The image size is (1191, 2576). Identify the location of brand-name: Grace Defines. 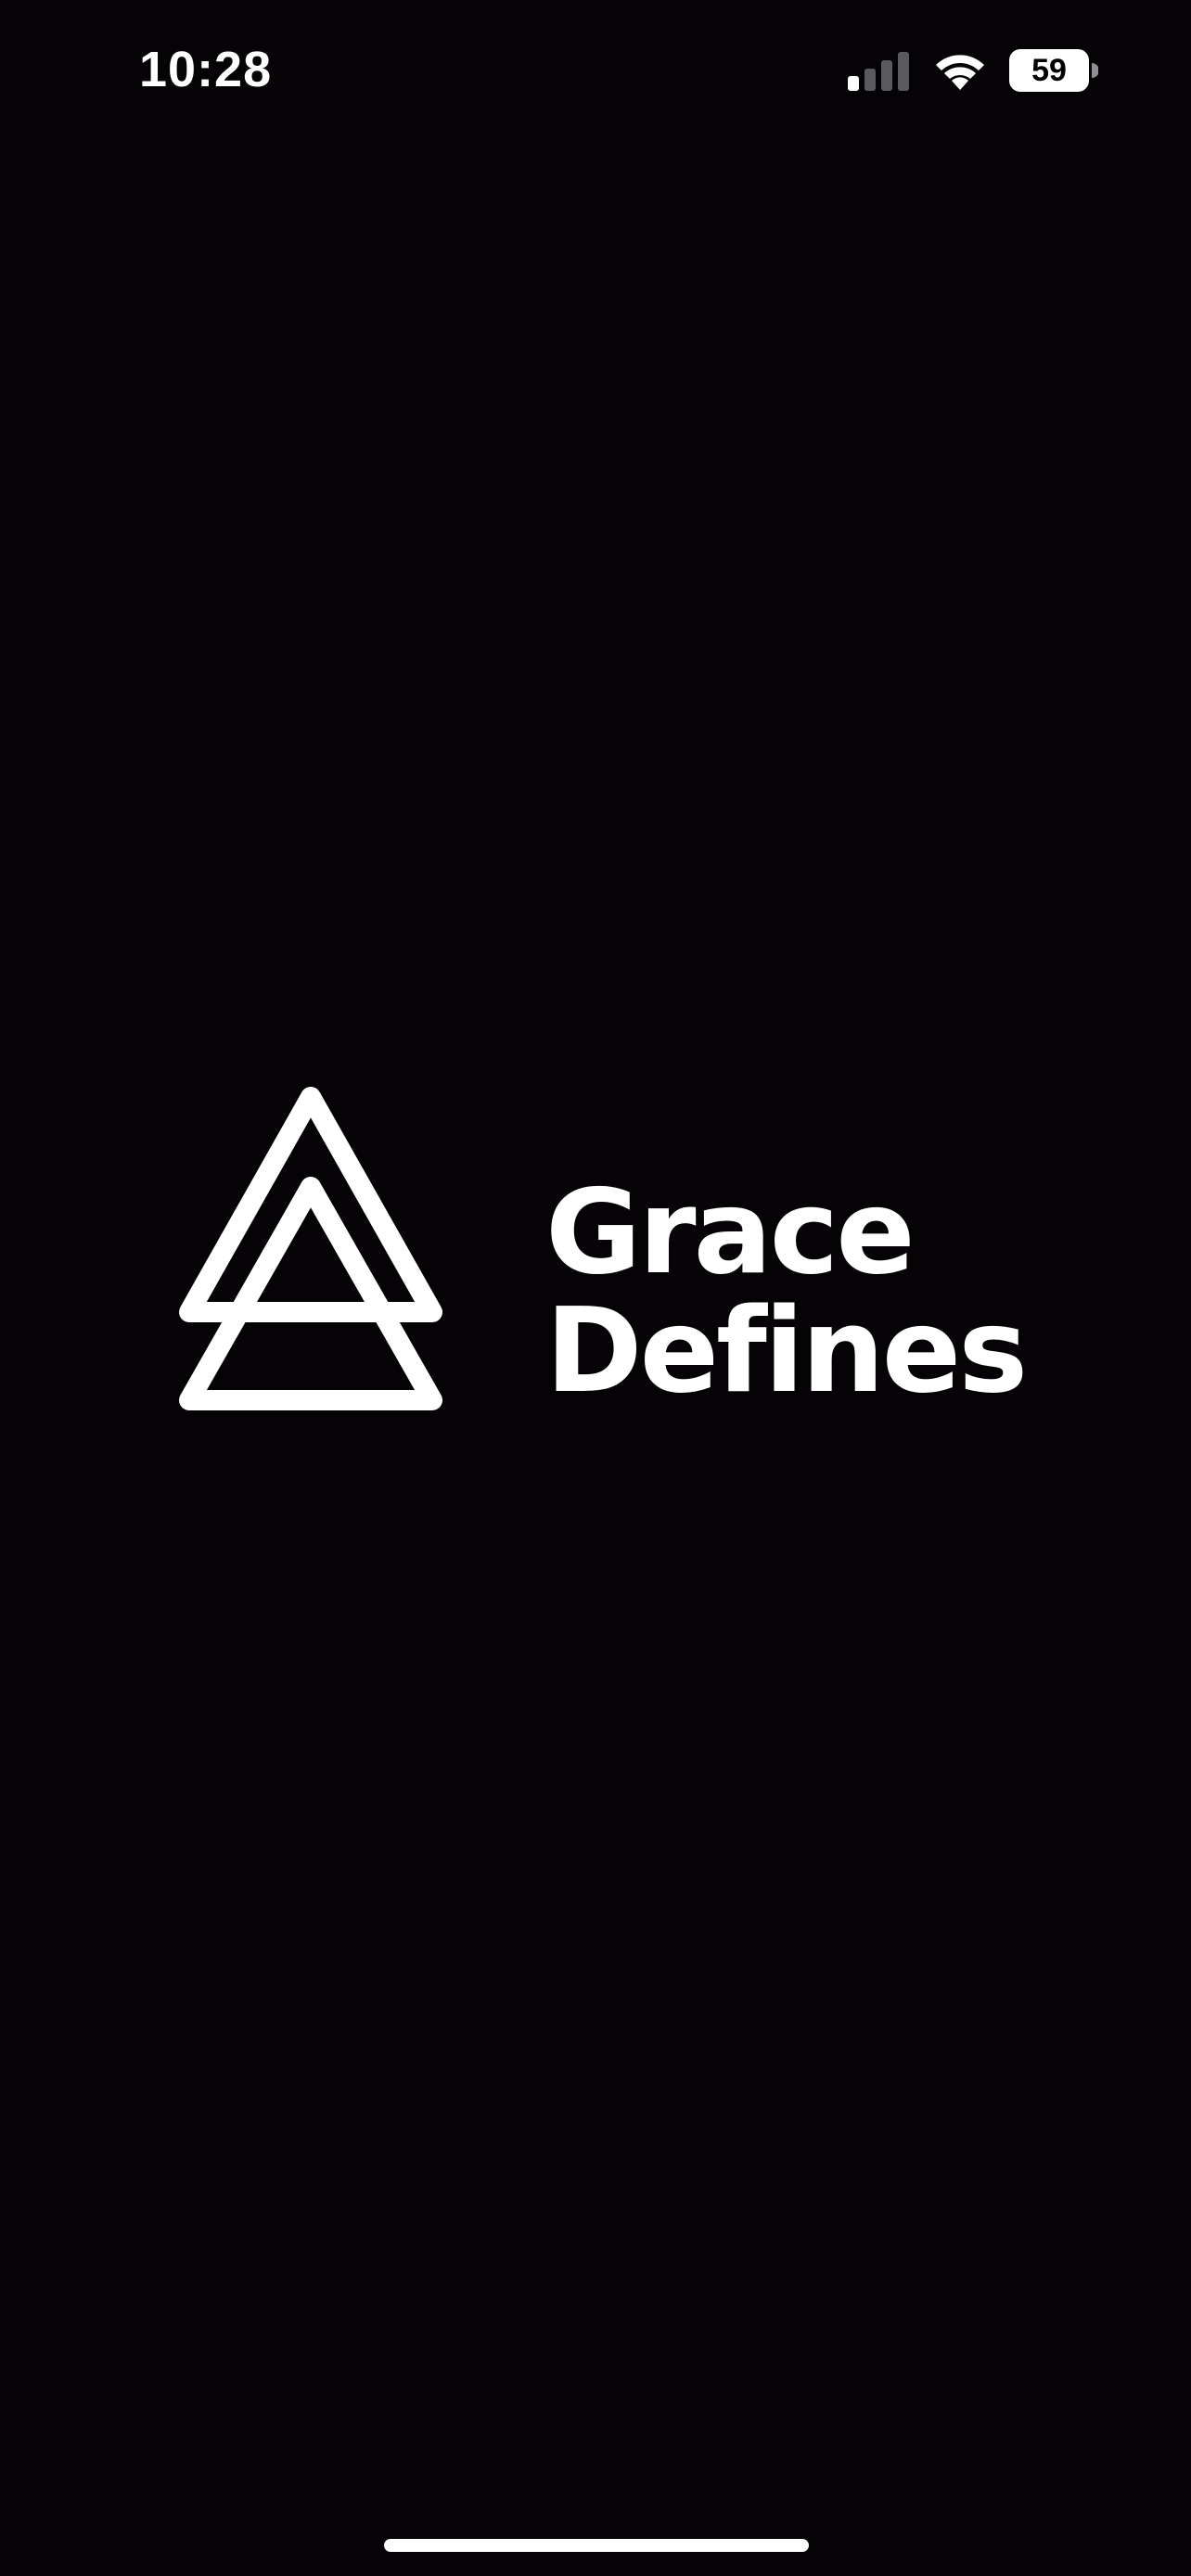
(786, 1291).